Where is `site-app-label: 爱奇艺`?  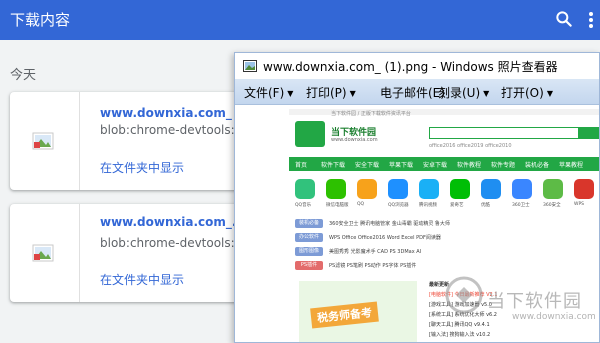
site-app-label: 爱奇艺 is located at coordinates (457, 205).